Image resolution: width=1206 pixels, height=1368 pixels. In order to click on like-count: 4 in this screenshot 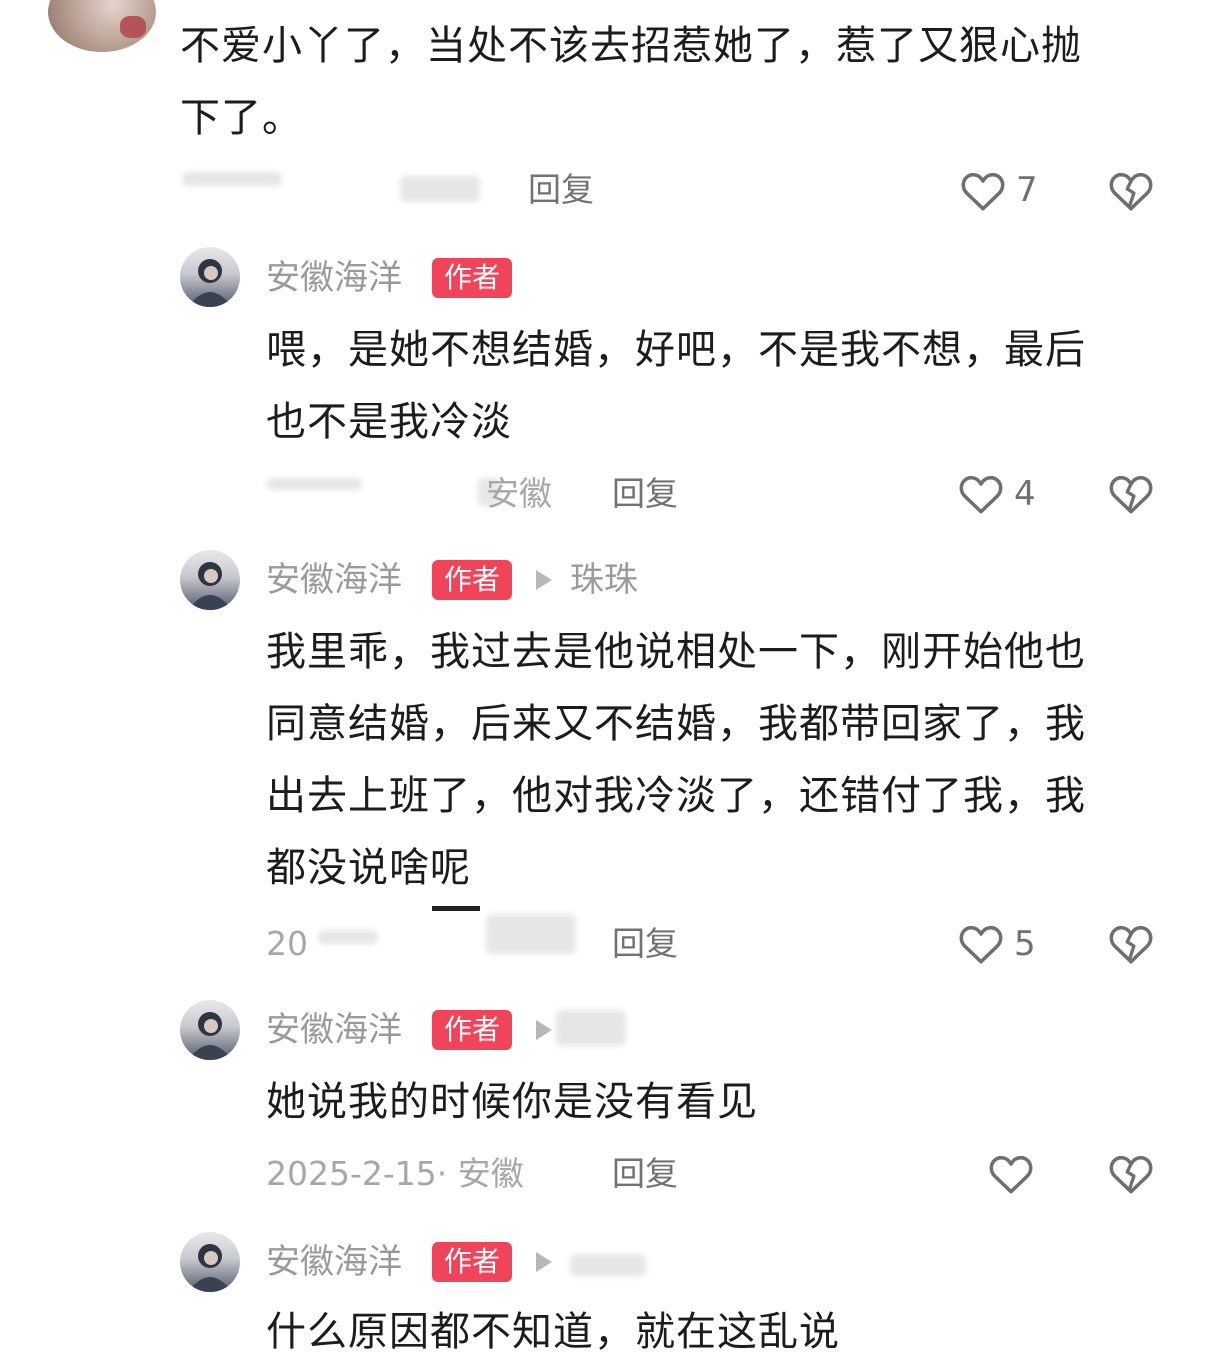, I will do `click(1025, 494)`.